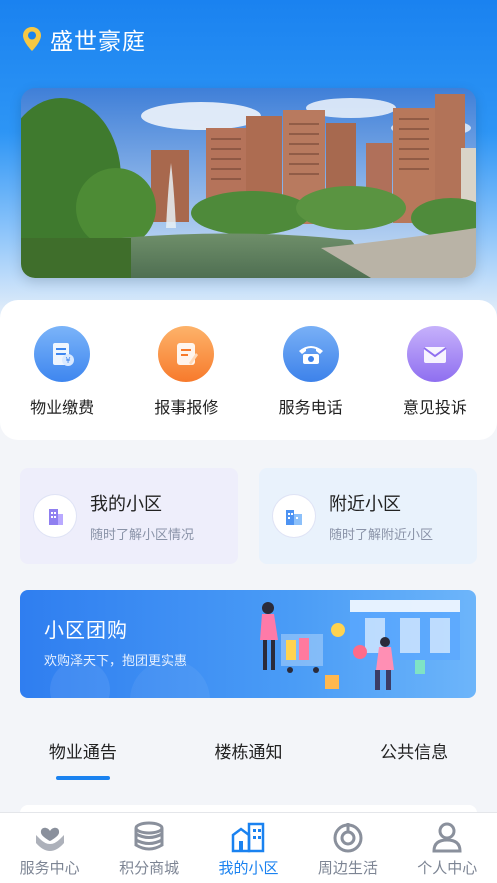  What do you see at coordinates (186, 407) in the screenshot?
I see `quick-action-label: 报事报修` at bounding box center [186, 407].